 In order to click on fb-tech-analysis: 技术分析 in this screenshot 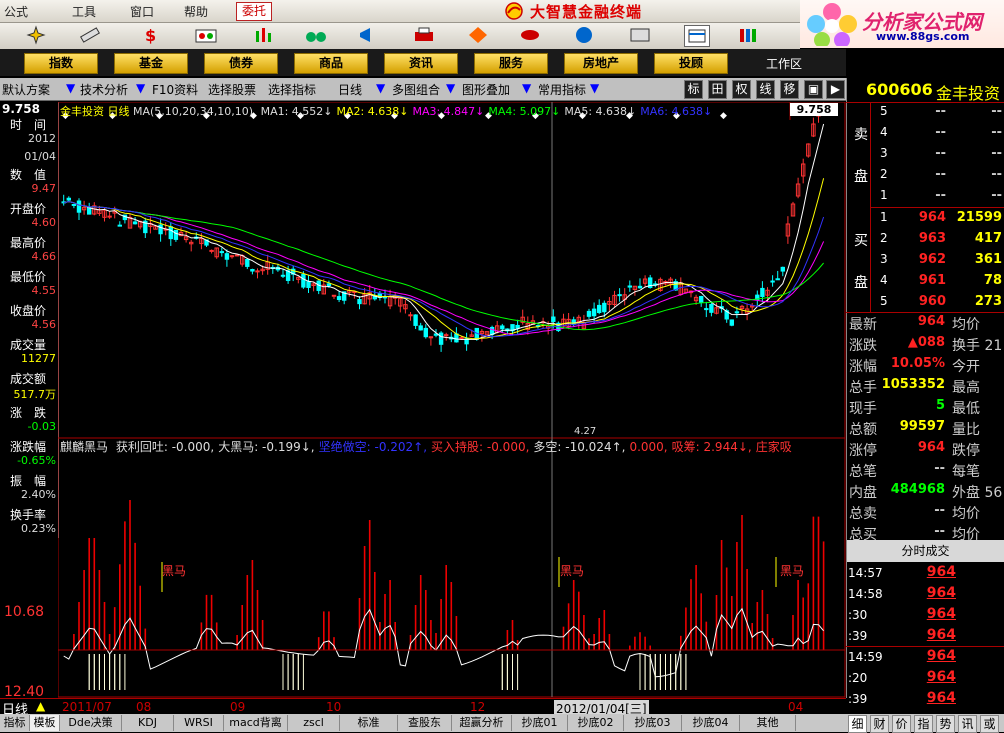, I will do `click(104, 89)`.